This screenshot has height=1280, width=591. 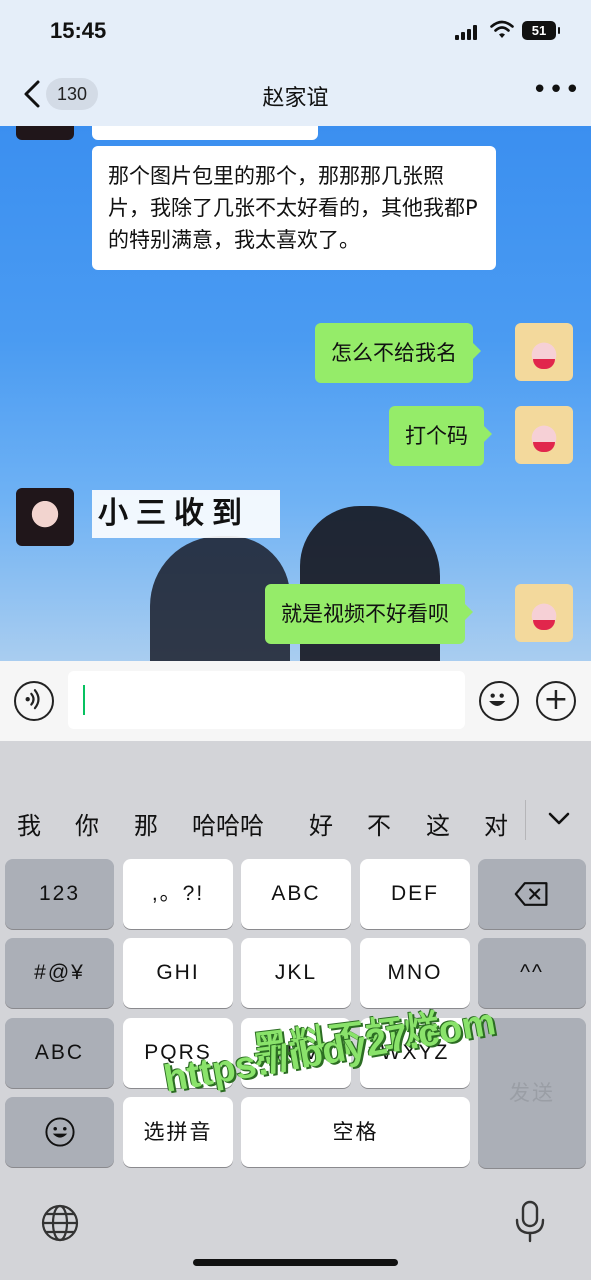 I want to click on candidate-word: 哈哈哈, so click(x=228, y=823).